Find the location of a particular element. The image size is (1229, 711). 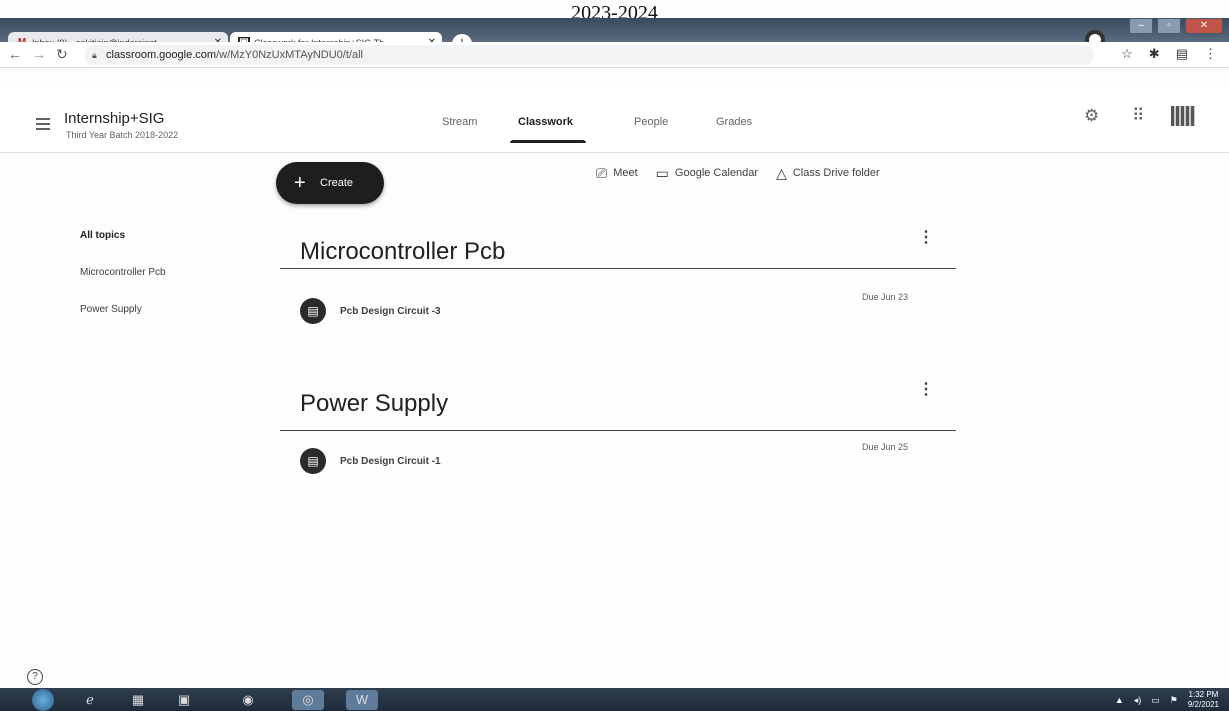

chrome-icon: ◎ is located at coordinates (308, 700).